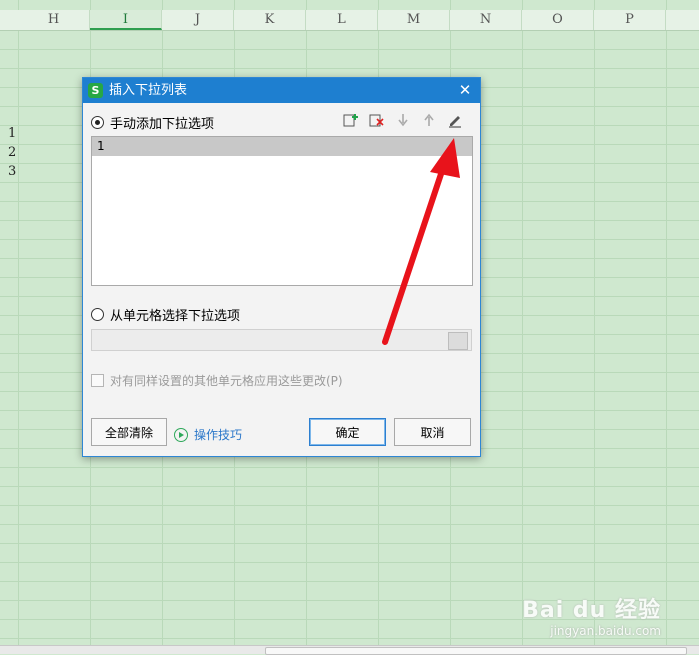  What do you see at coordinates (198, 20) in the screenshot?
I see `column-header-j: J` at bounding box center [198, 20].